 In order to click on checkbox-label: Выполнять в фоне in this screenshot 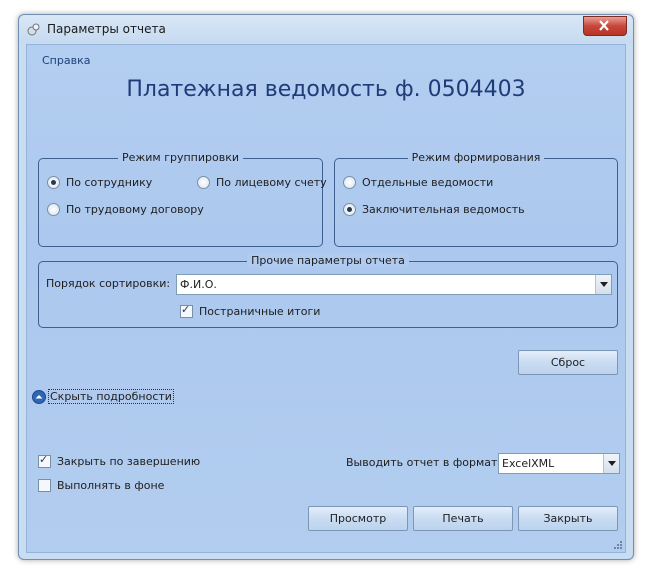, I will do `click(111, 485)`.